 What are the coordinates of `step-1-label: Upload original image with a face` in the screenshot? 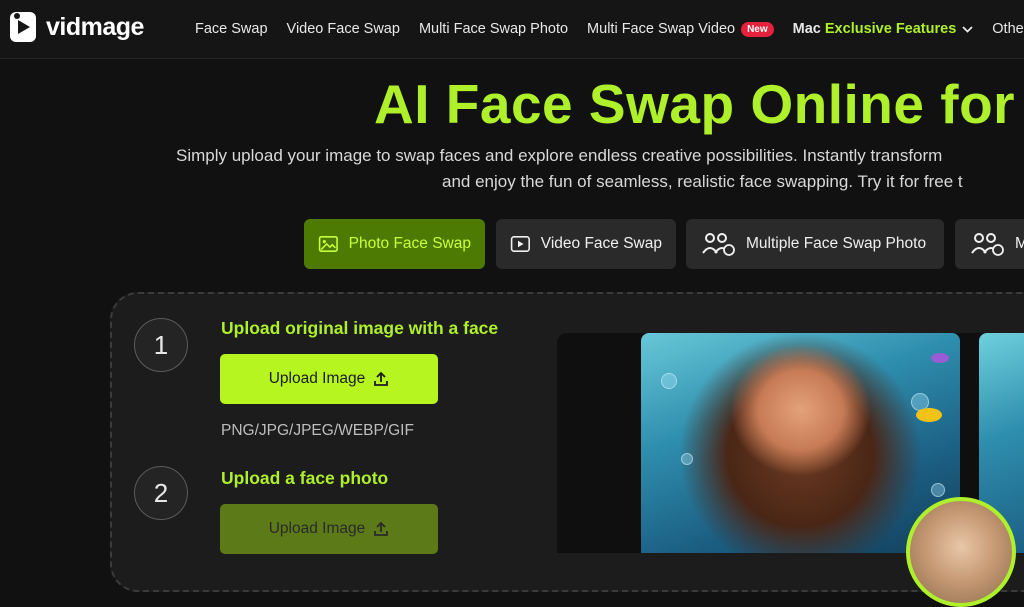 It's located at (360, 328).